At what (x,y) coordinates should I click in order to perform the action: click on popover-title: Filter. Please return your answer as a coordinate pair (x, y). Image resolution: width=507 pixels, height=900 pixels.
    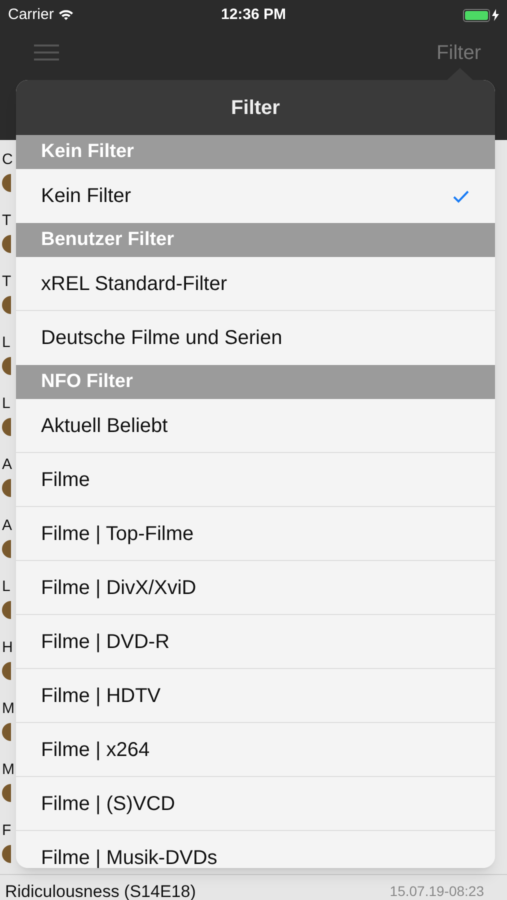
    Looking at the image, I should click on (255, 108).